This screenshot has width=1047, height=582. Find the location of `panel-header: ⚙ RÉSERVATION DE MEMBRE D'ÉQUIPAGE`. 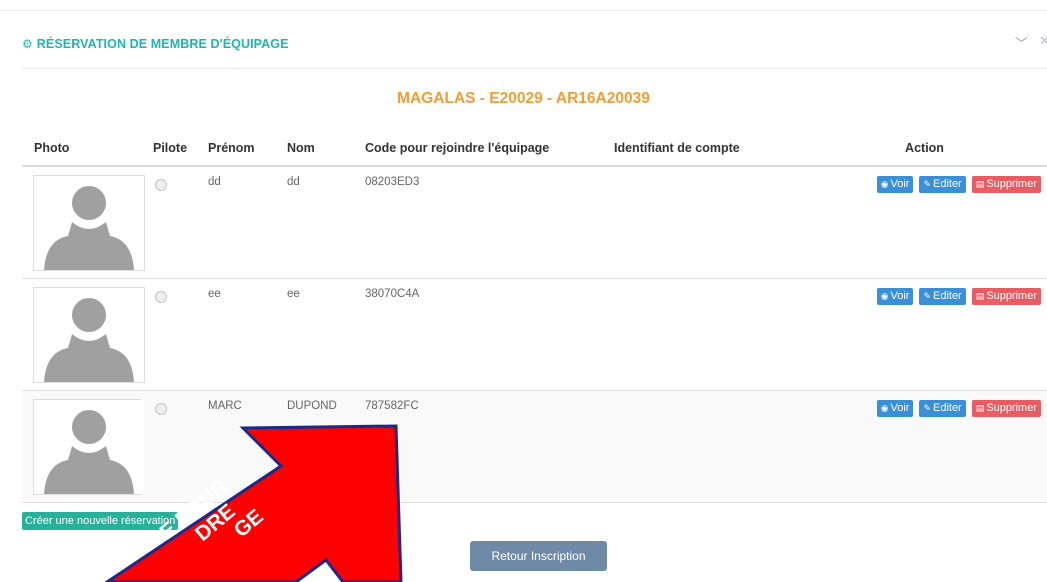

panel-header: ⚙ RÉSERVATION DE MEMBRE D'ÉQUIPAGE is located at coordinates (155, 44).